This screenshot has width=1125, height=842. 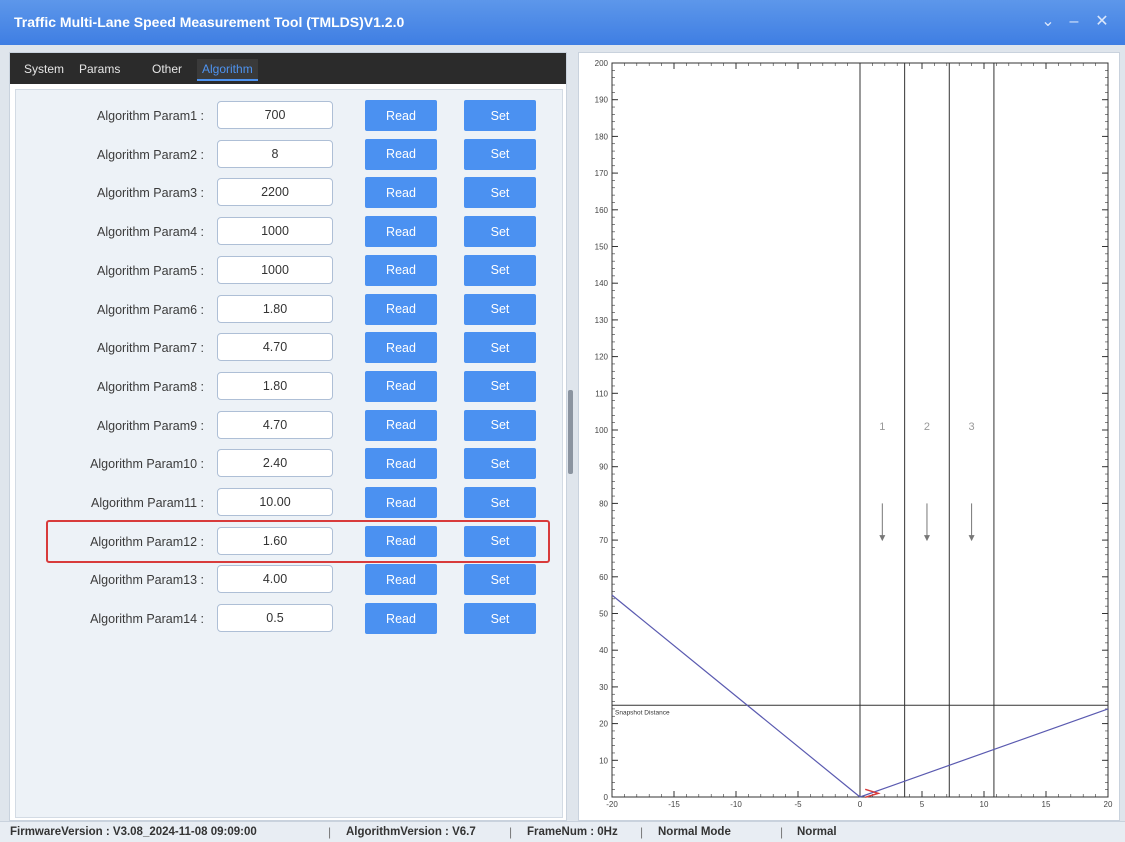 What do you see at coordinates (927, 427) in the screenshot?
I see `lane-number-label: 2` at bounding box center [927, 427].